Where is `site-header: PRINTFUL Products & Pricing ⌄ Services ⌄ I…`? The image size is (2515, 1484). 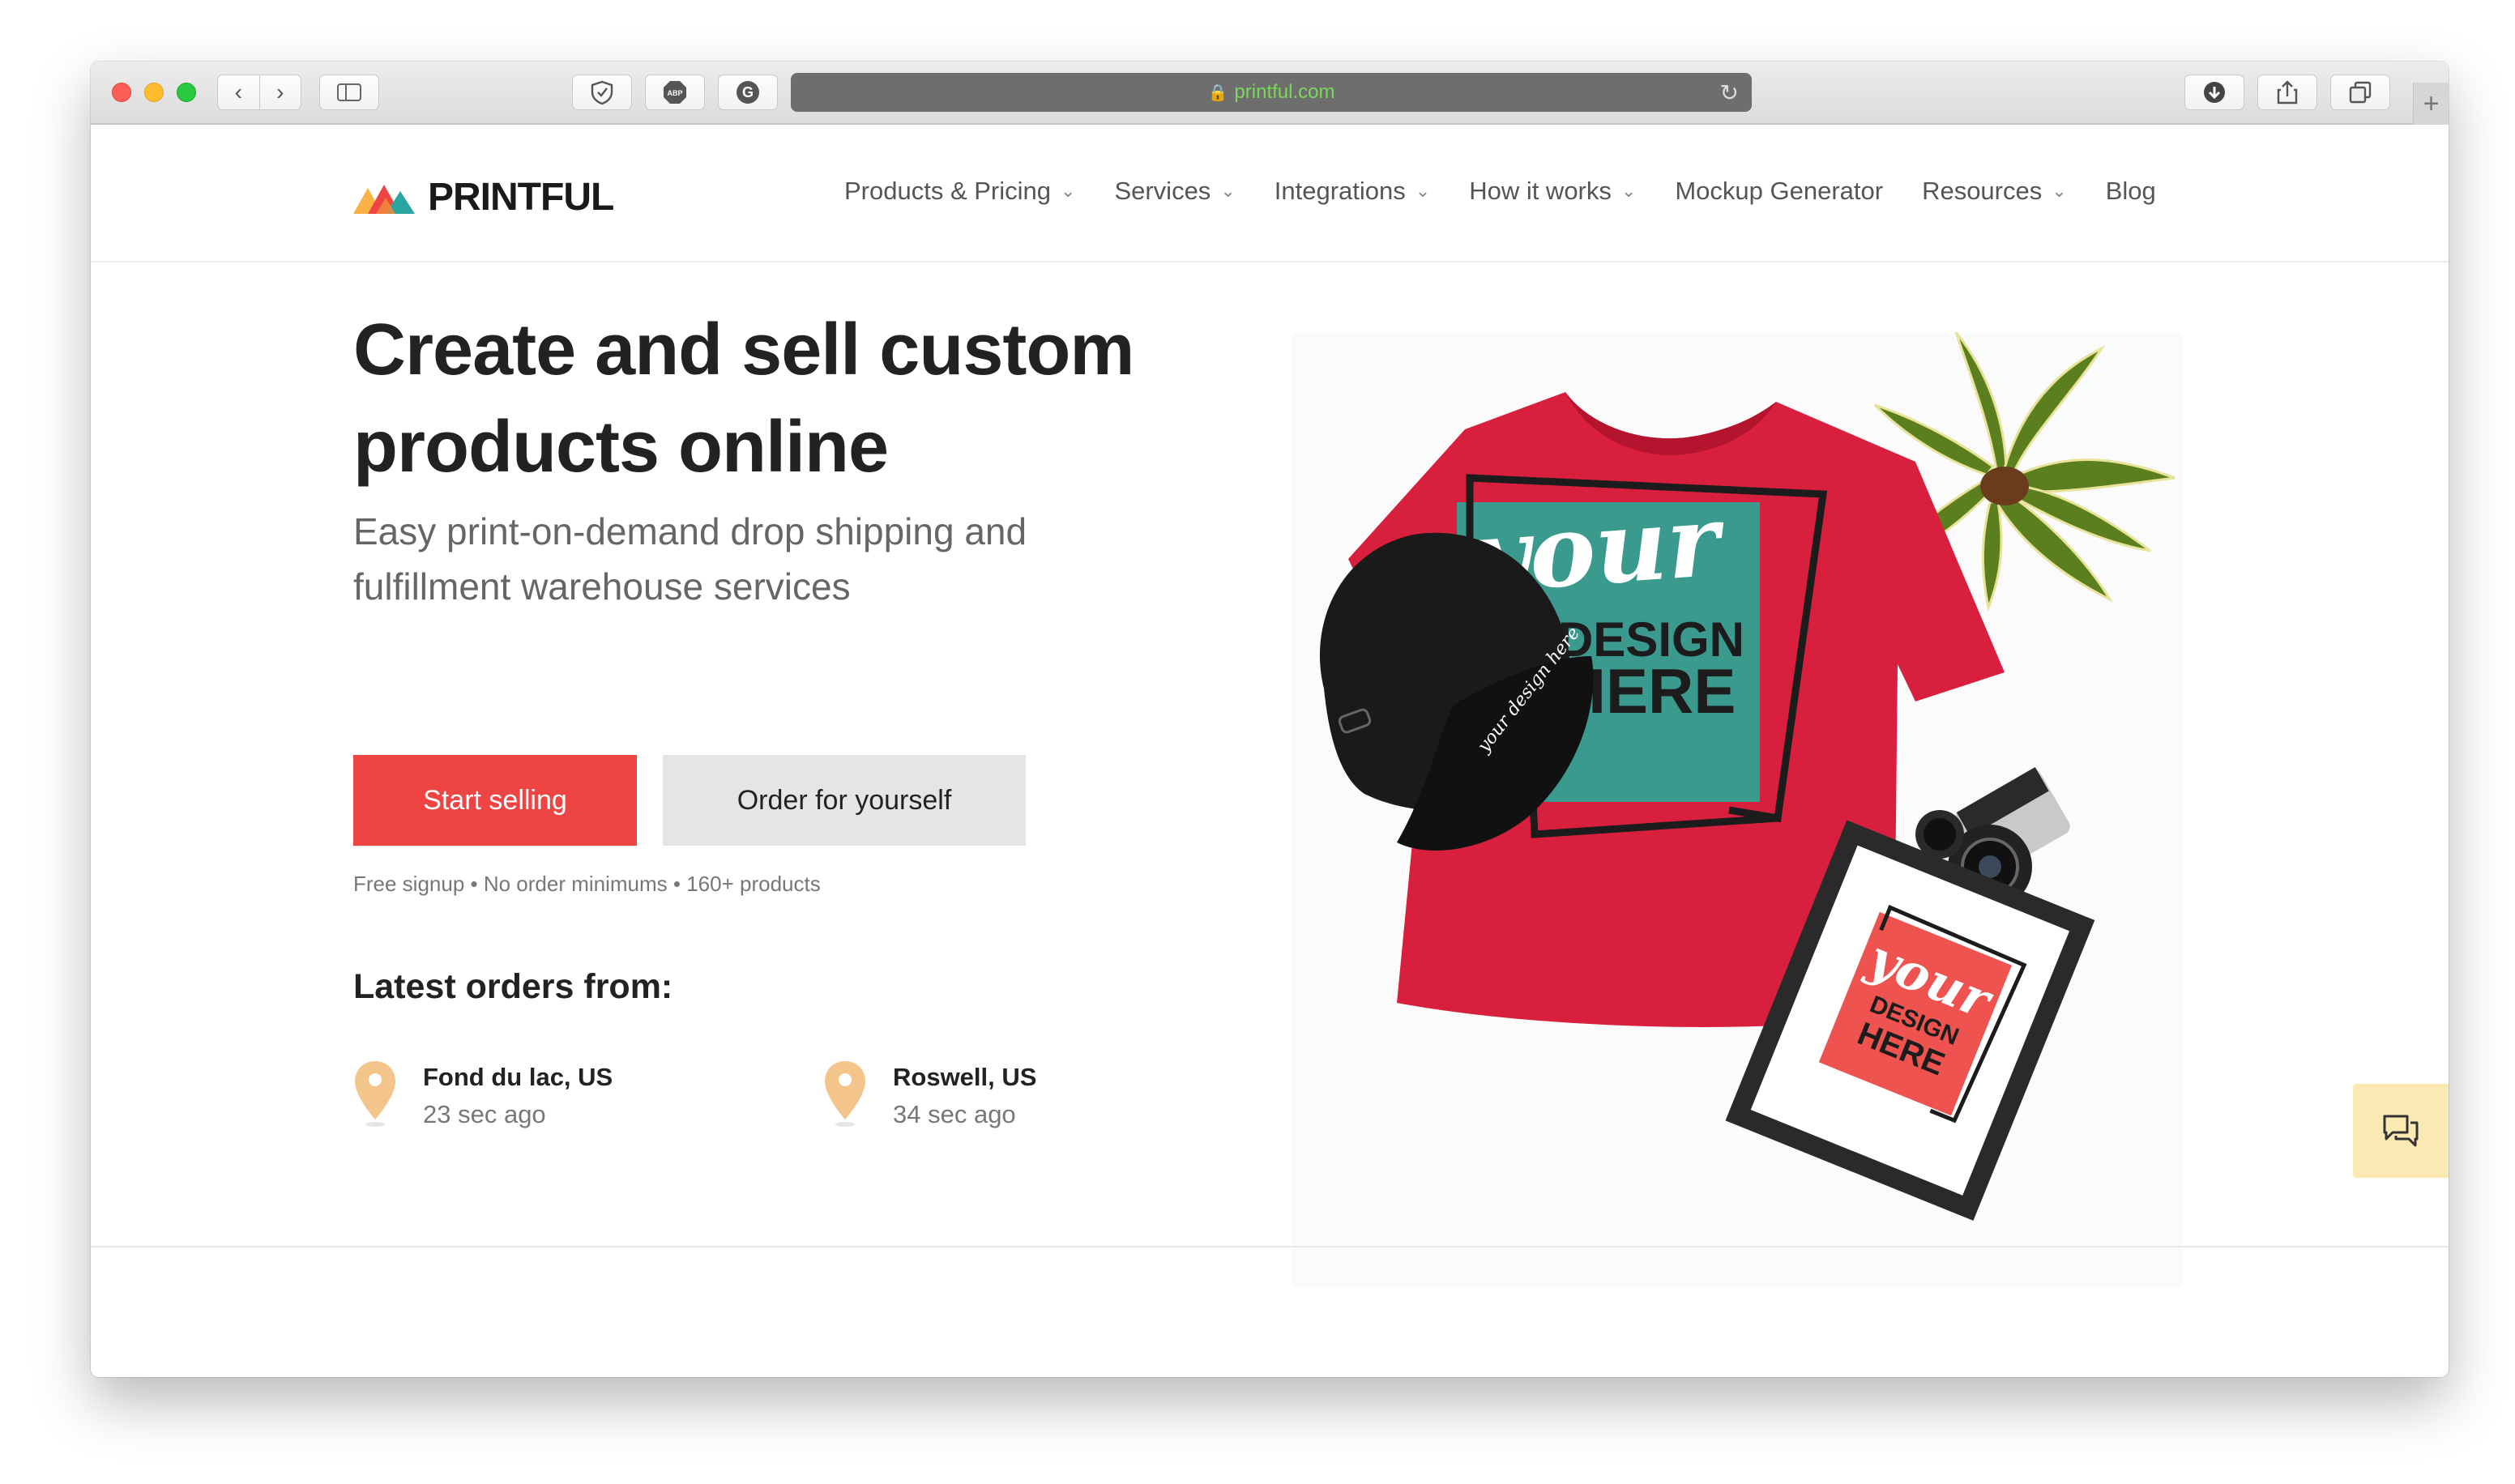 site-header: PRINTFUL Products & Pricing ⌄ Services ⌄ I… is located at coordinates (1270, 194).